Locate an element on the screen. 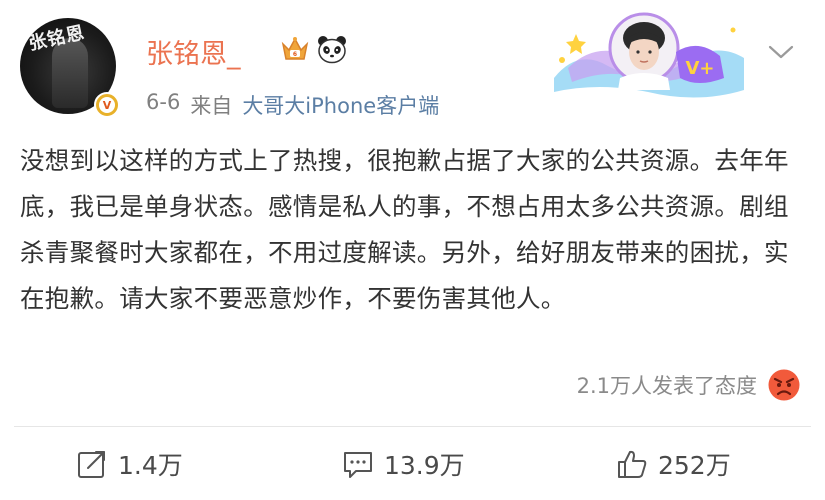 The image size is (825, 500). source-prefix: 来自 is located at coordinates (211, 106).